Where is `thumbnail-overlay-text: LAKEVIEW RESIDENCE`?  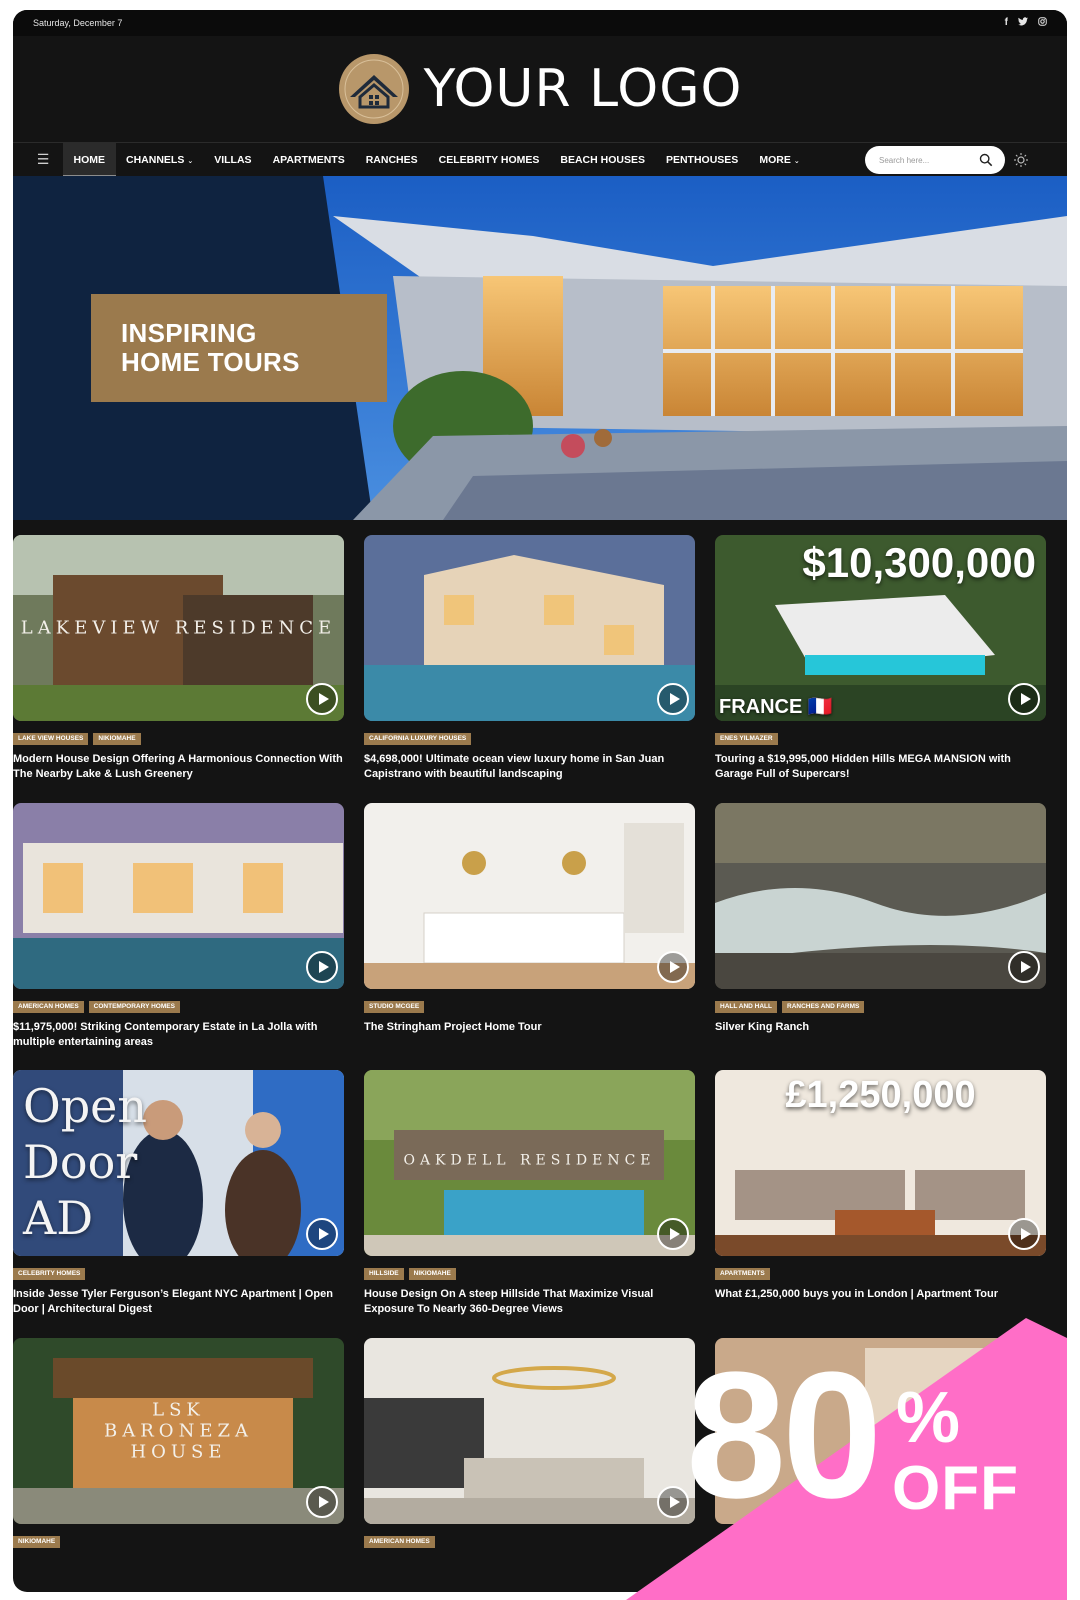 thumbnail-overlay-text: LAKEVIEW RESIDENCE is located at coordinates (178, 628).